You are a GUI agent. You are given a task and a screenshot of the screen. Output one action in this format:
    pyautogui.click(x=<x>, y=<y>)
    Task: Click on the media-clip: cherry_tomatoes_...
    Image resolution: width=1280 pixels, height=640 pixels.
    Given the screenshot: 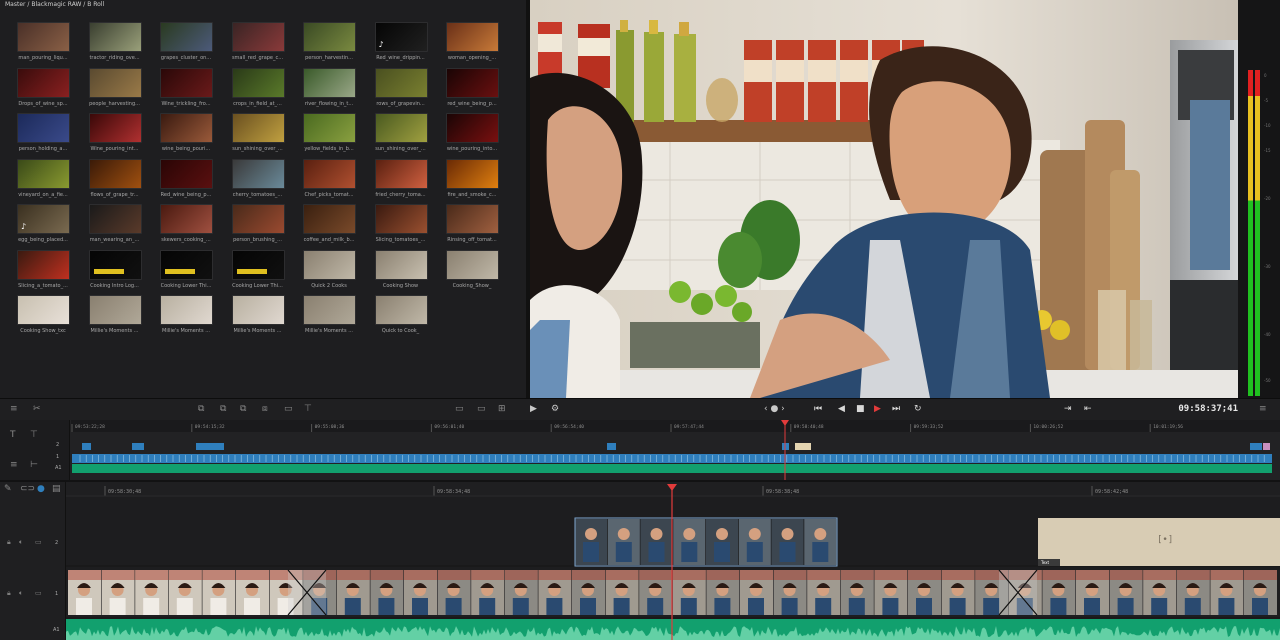 What is the action you would take?
    pyautogui.click(x=266, y=181)
    